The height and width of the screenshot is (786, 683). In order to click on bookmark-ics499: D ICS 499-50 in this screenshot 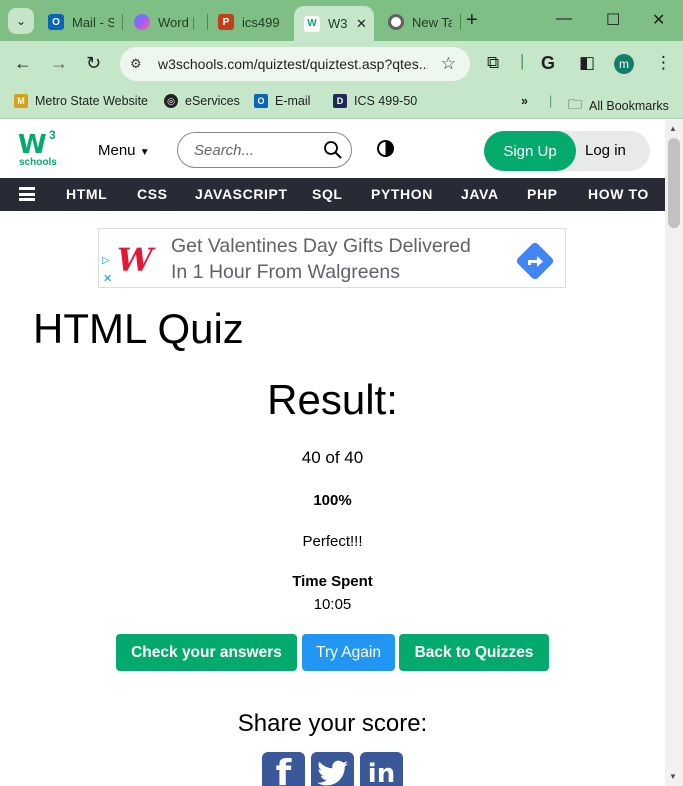, I will do `click(375, 101)`.